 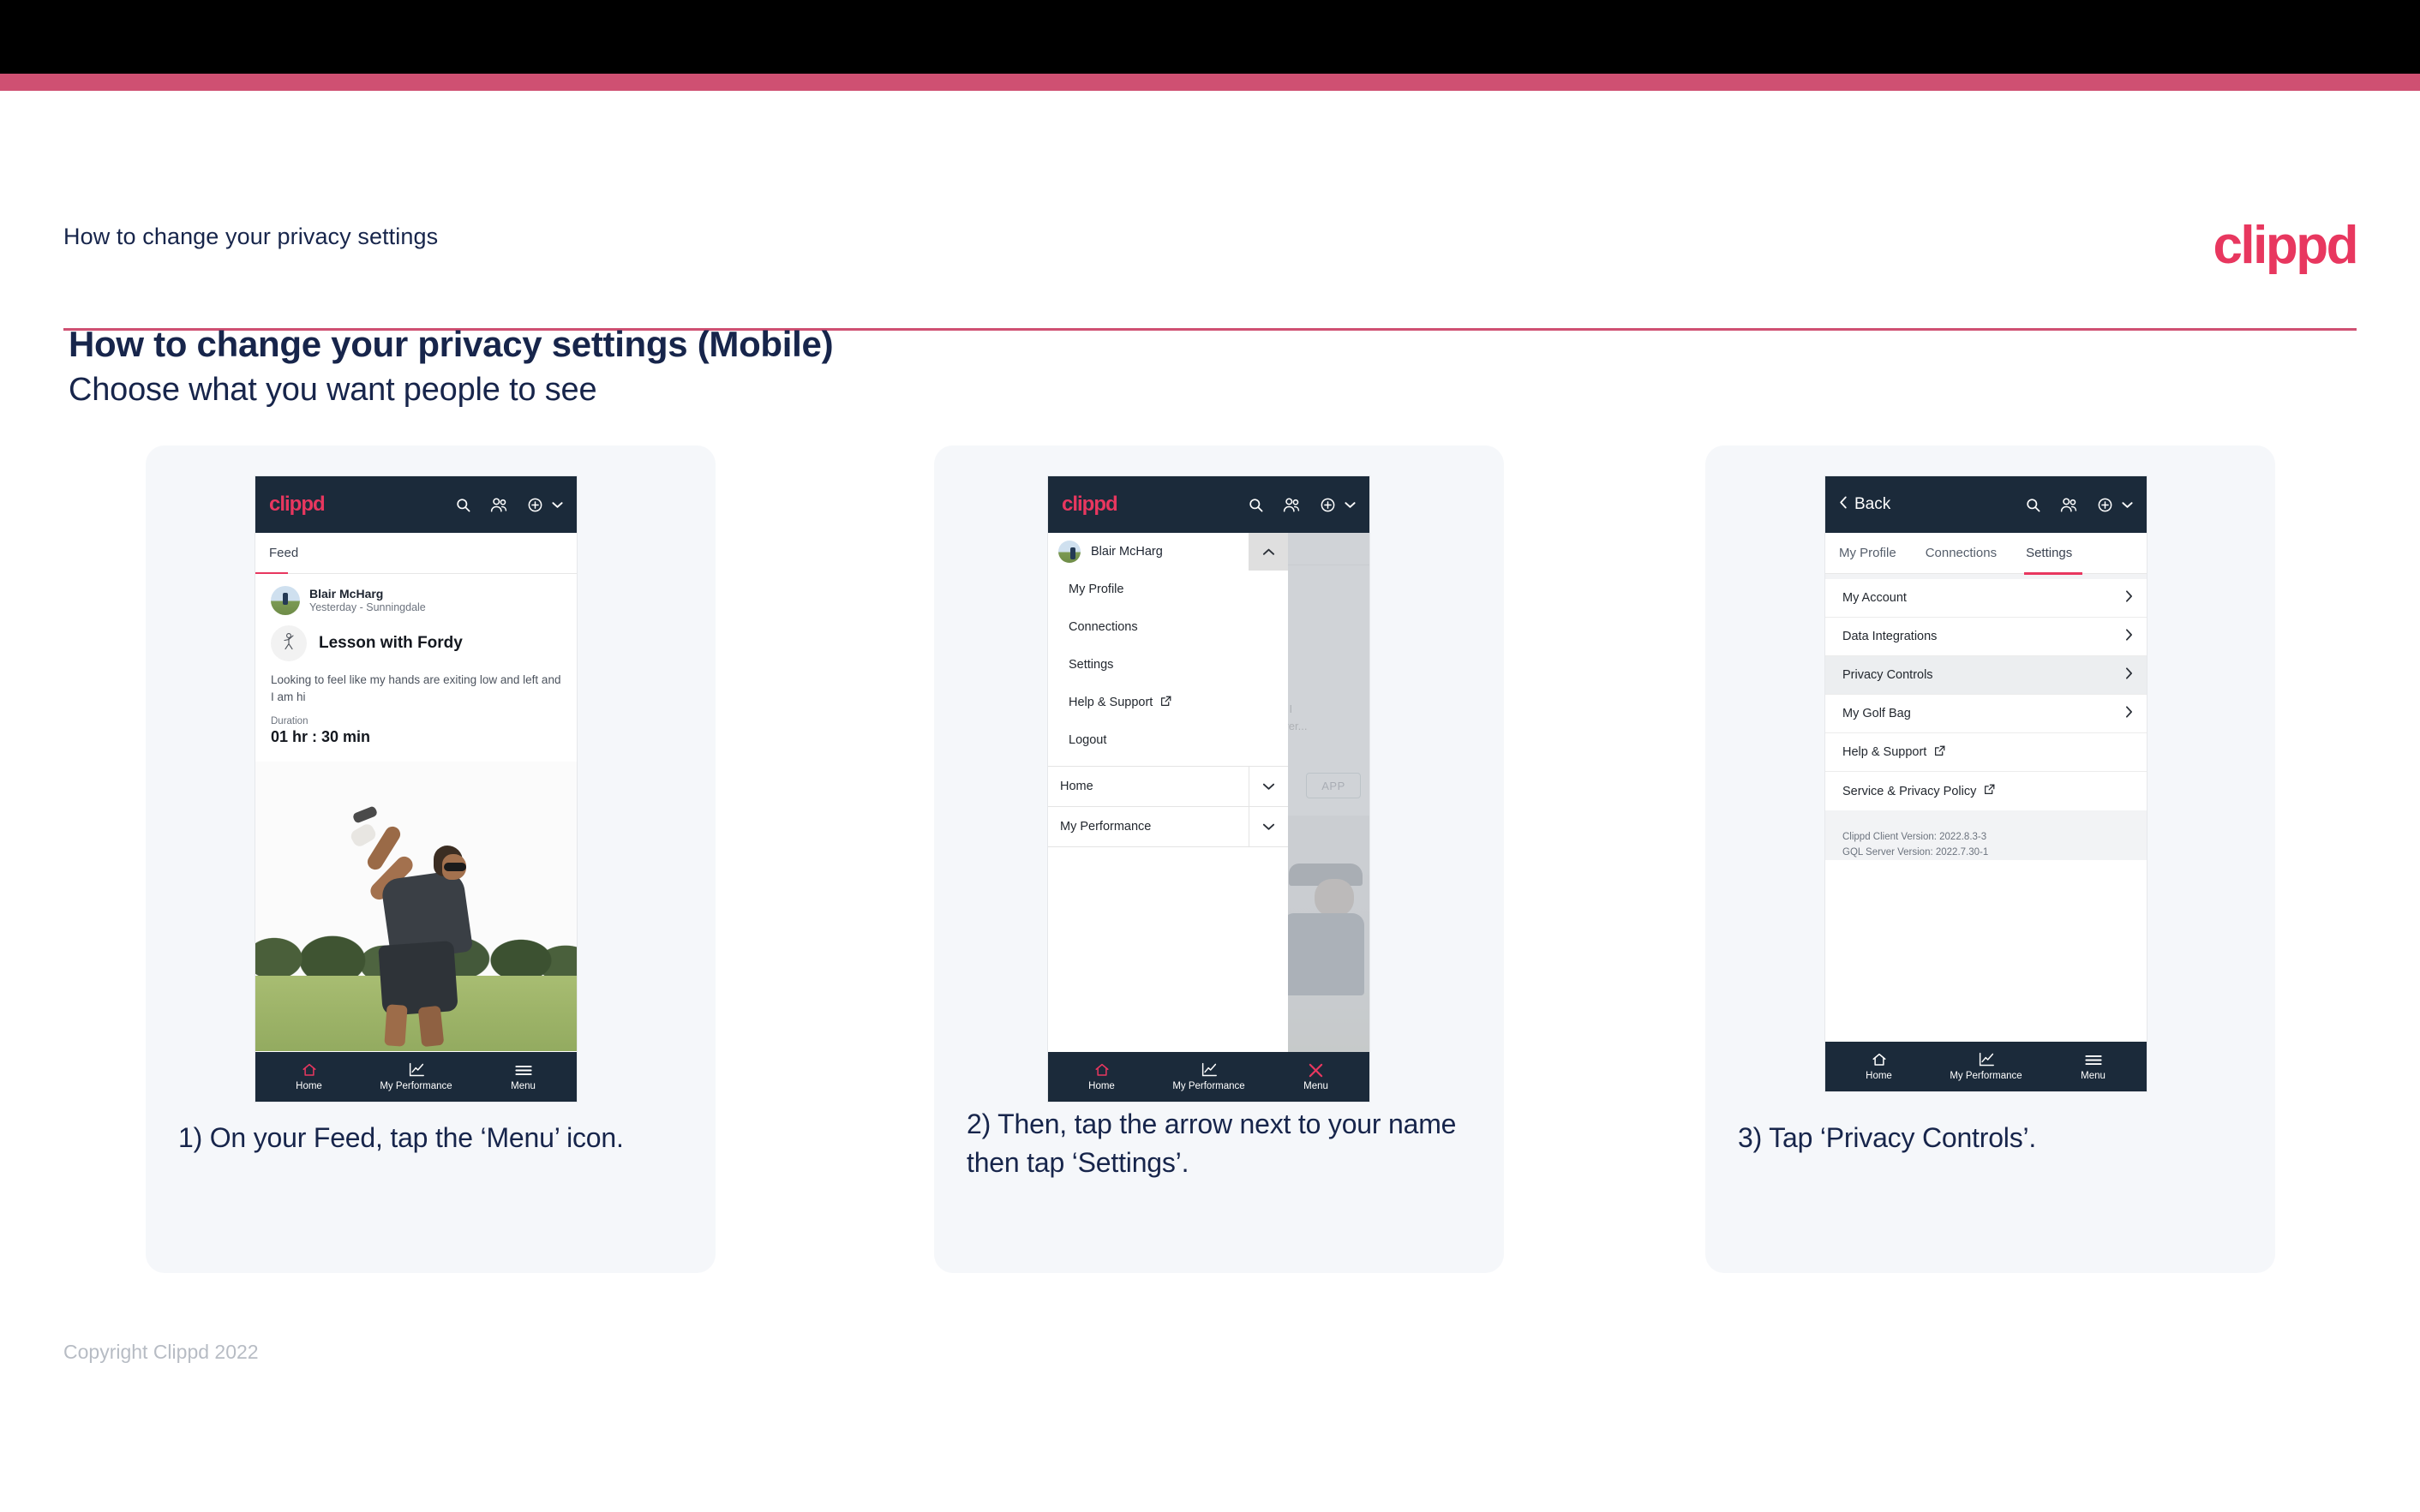 What do you see at coordinates (346, 594) in the screenshot?
I see `post-author-name: Blair McHarg` at bounding box center [346, 594].